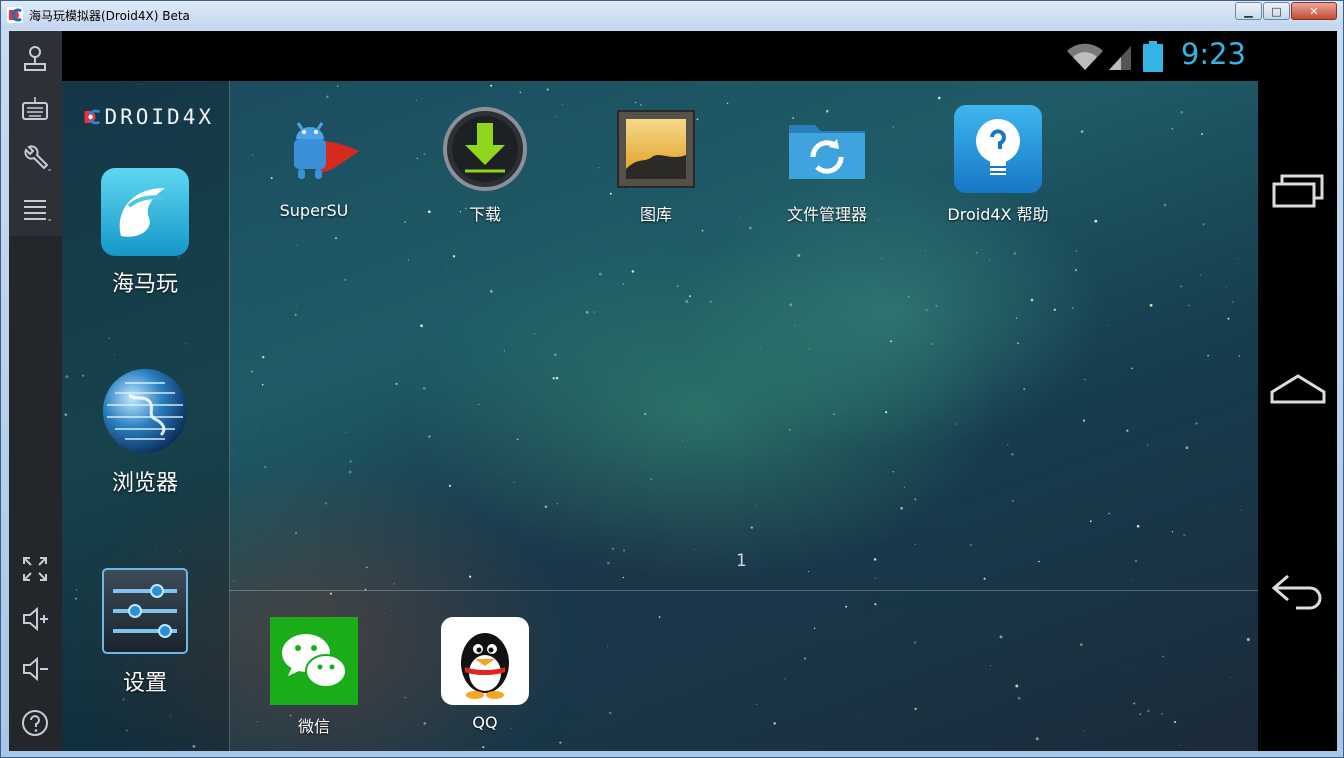 The height and width of the screenshot is (758, 1344). I want to click on volume-down-button, so click(35, 669).